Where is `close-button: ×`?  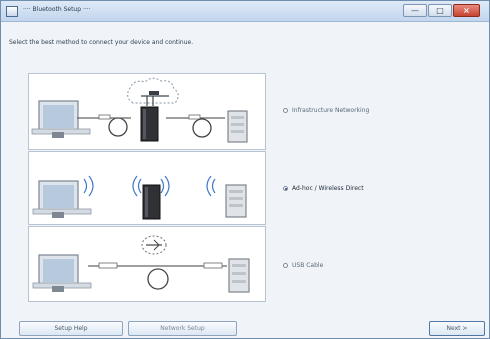 close-button: × is located at coordinates (466, 10).